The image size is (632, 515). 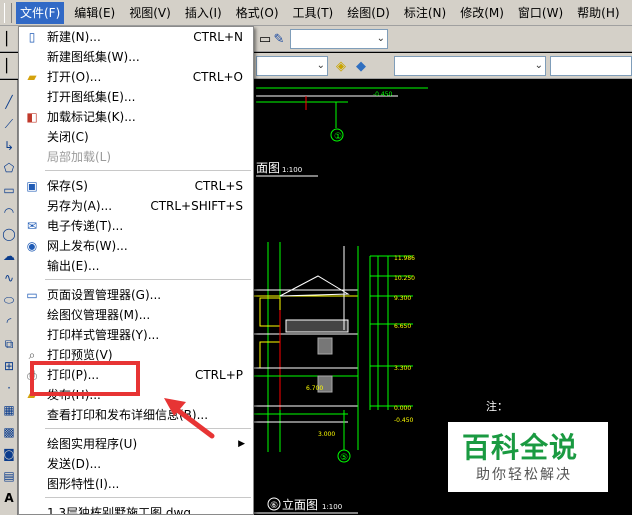 I want to click on watermark-logo: 百科全说 助你轻松解决, so click(x=528, y=457).